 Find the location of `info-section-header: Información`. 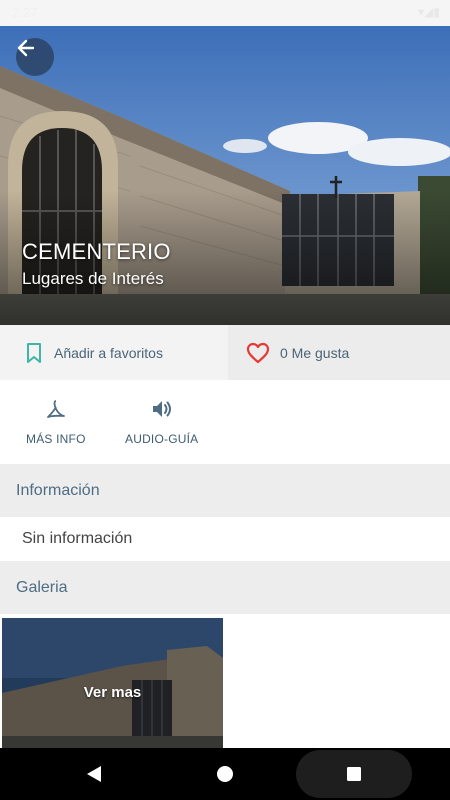

info-section-header: Información is located at coordinates (225, 490).